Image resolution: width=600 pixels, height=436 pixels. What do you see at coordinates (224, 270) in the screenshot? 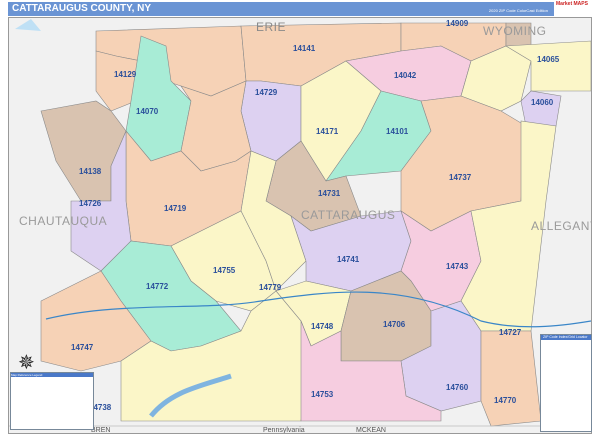
I see `zip-label: 14755` at bounding box center [224, 270].